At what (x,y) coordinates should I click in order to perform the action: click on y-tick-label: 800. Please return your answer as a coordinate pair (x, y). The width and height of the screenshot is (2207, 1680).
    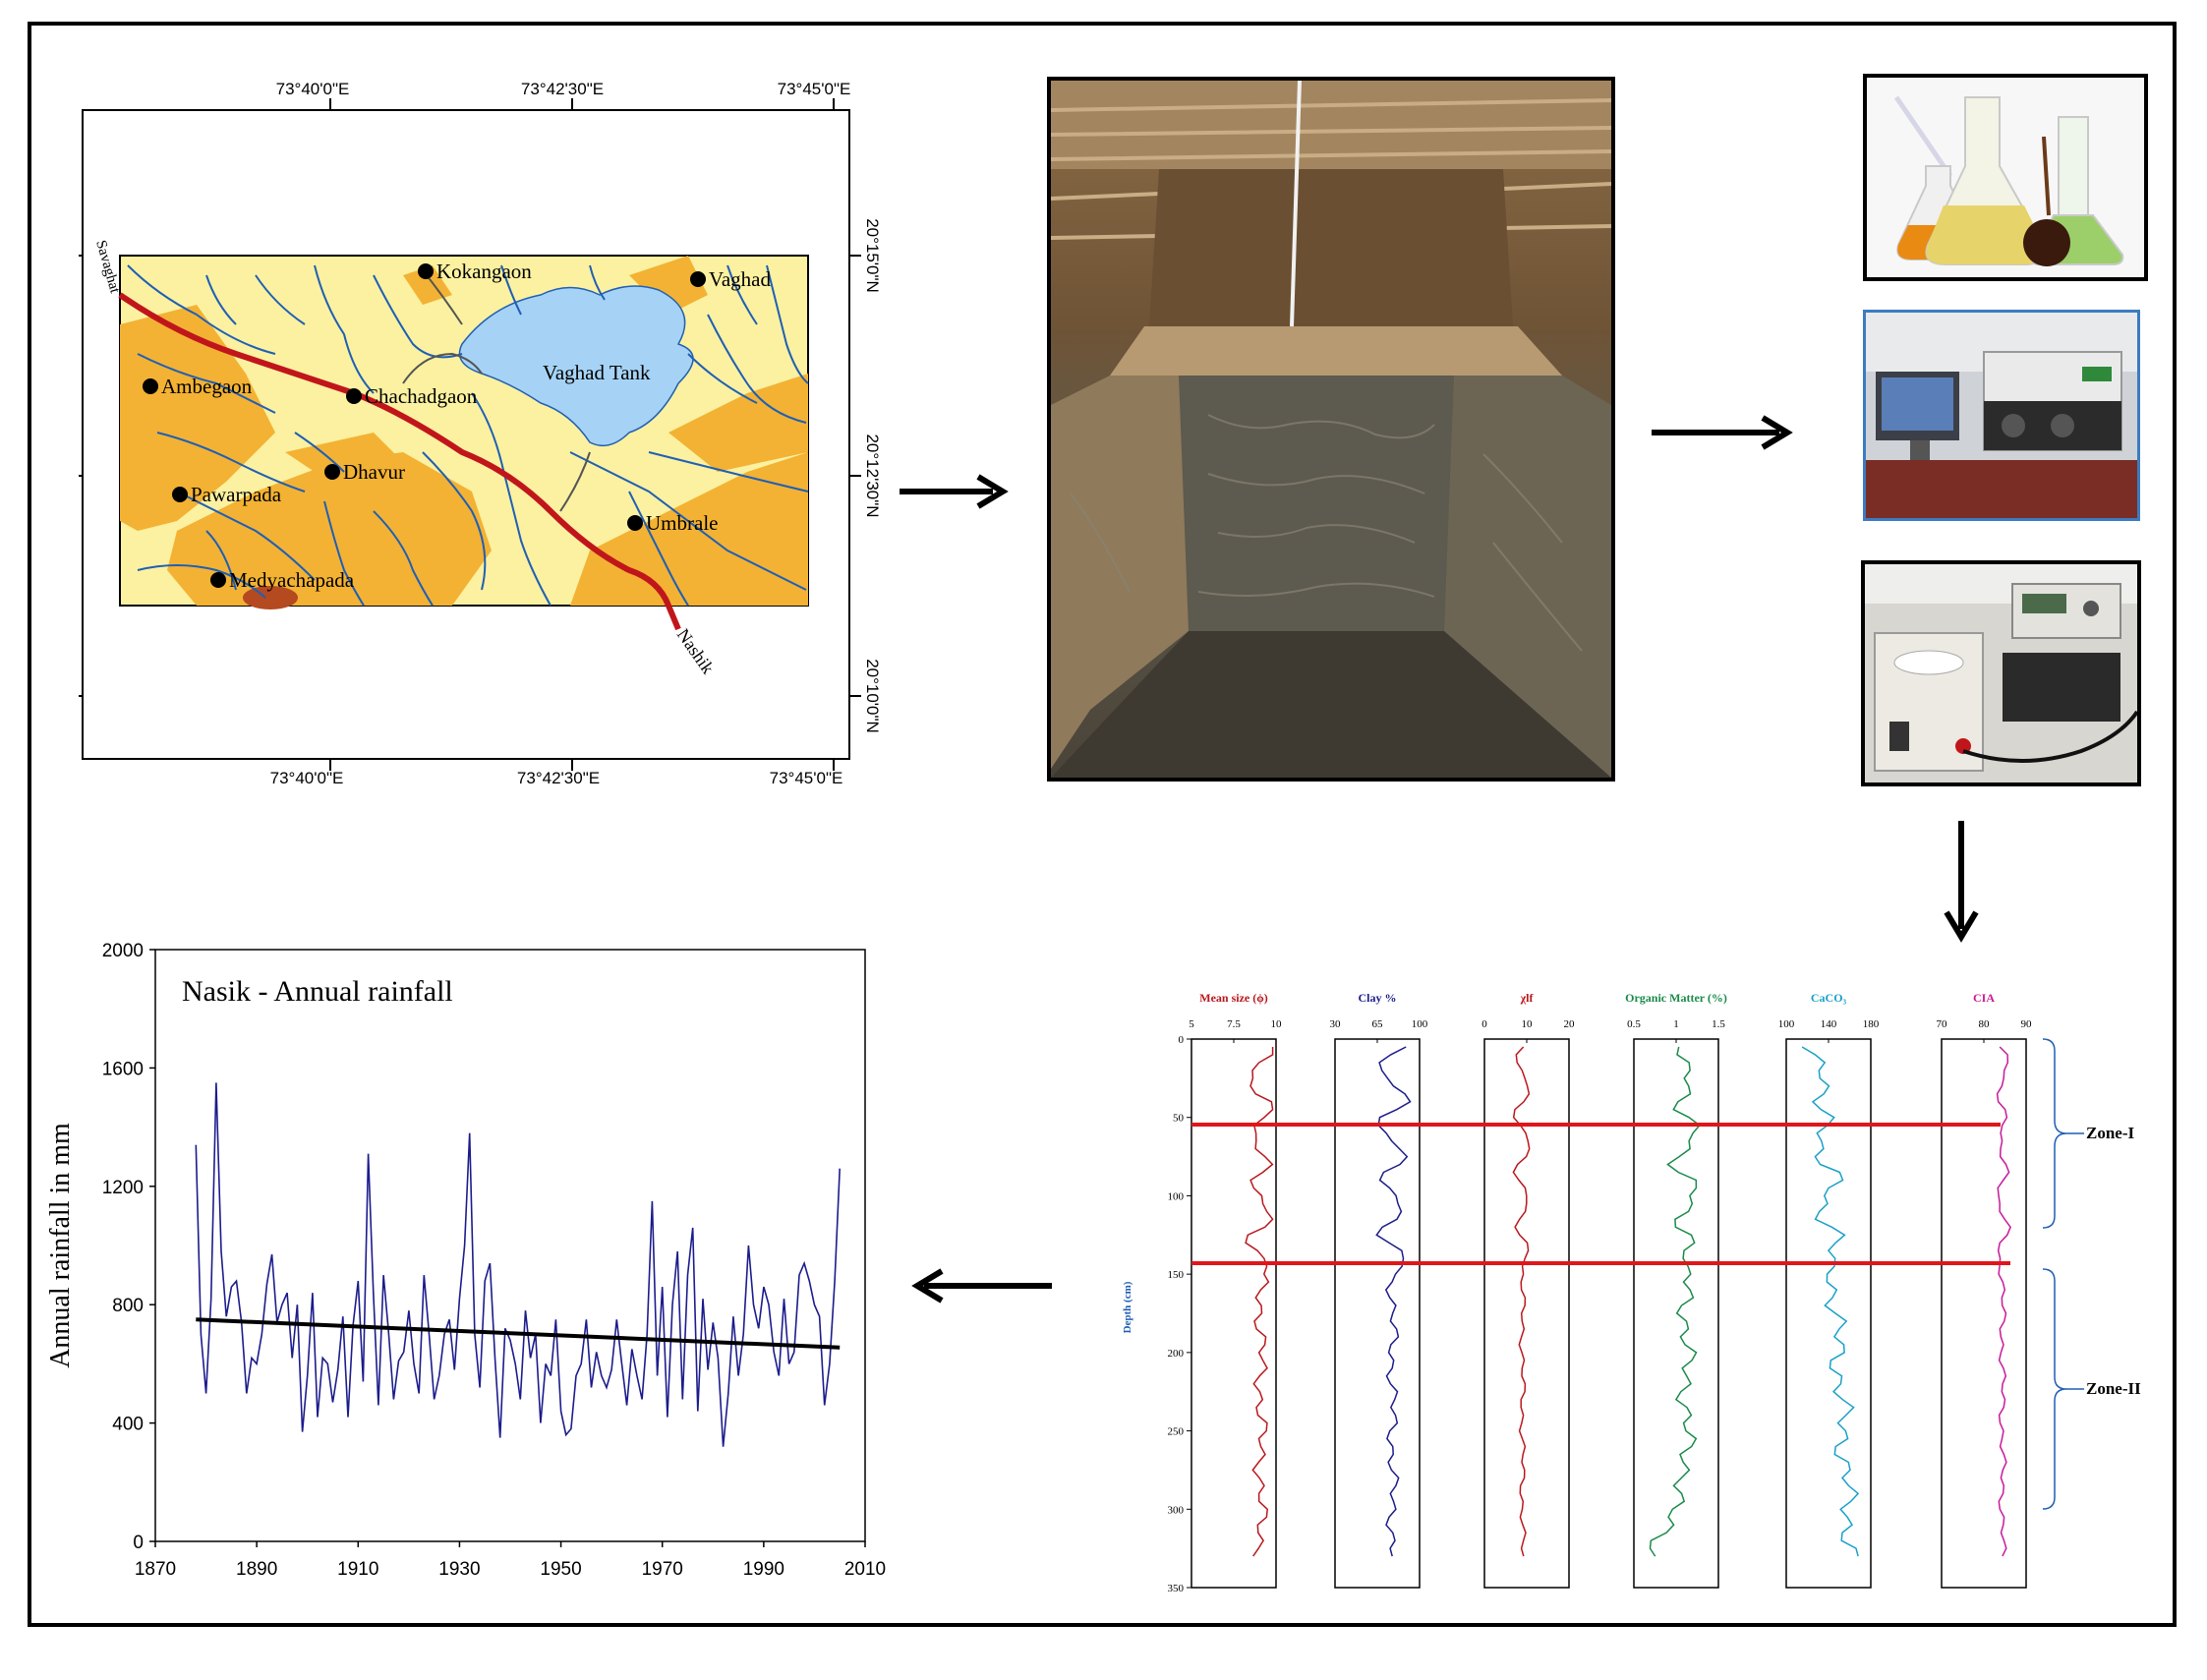
    Looking at the image, I should click on (128, 1306).